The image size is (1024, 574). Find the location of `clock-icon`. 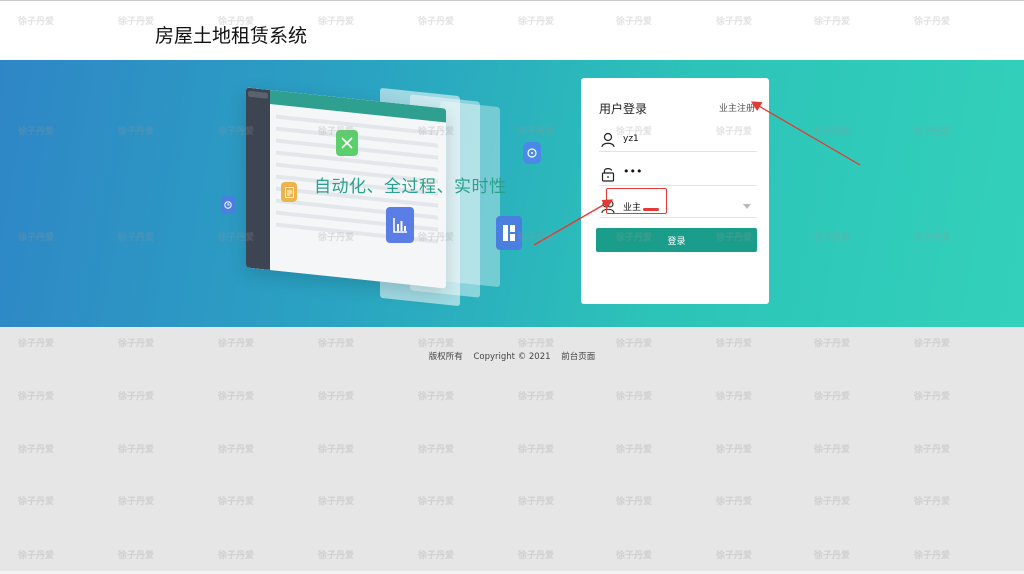

clock-icon is located at coordinates (228, 205).